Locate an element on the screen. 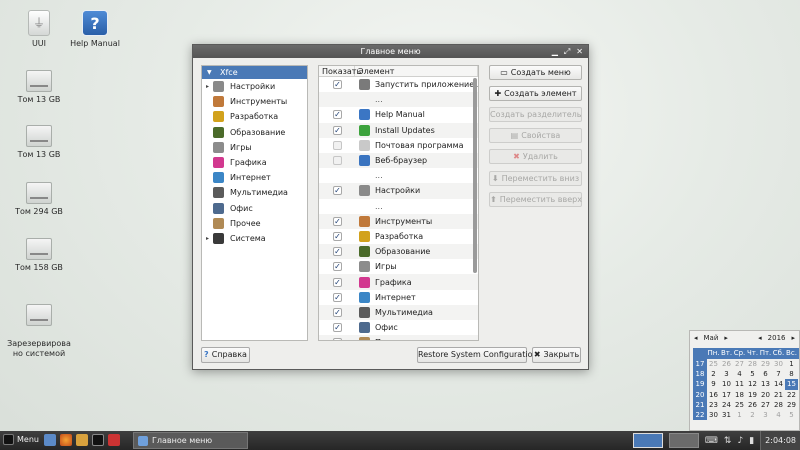 This screenshot has width=800, height=450. close-icon: ✕ is located at coordinates (579, 51).